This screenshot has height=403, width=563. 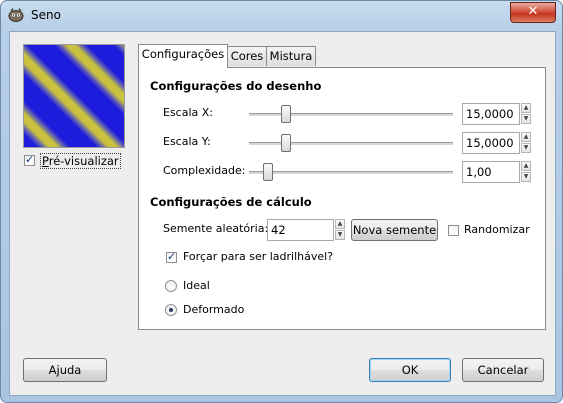 What do you see at coordinates (291, 56) in the screenshot?
I see `tab-mistura: Mistura` at bounding box center [291, 56].